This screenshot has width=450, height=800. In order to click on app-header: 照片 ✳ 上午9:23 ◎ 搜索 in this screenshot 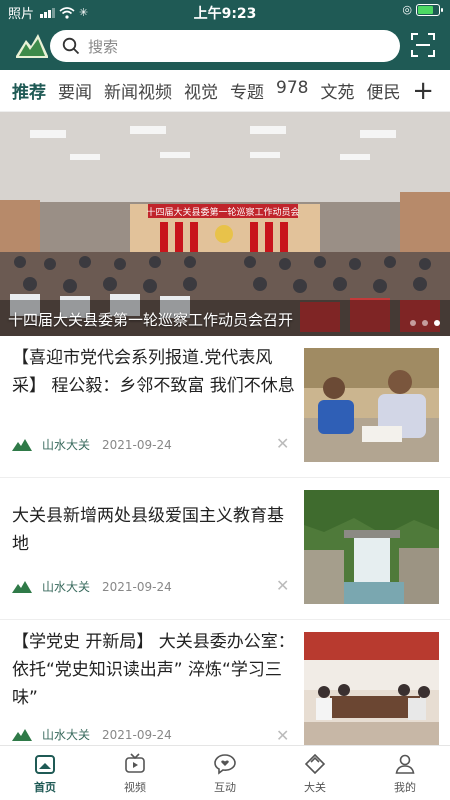, I will do `click(225, 35)`.